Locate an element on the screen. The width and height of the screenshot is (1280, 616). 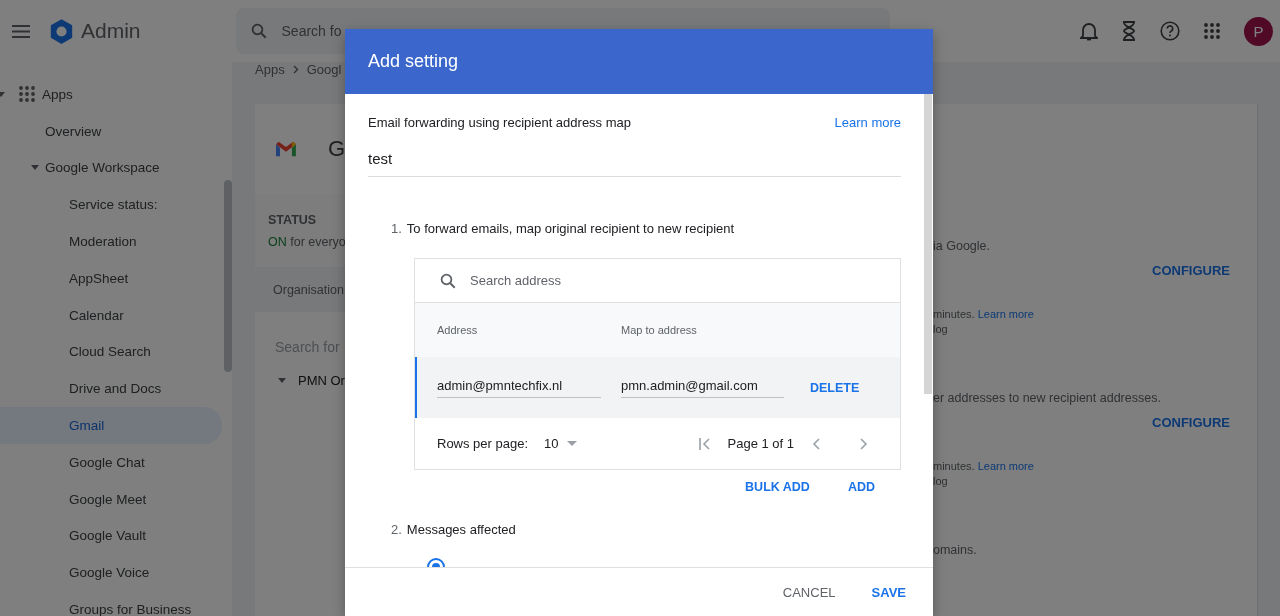
sidebar-item: Google Meet is located at coordinates (108, 499).